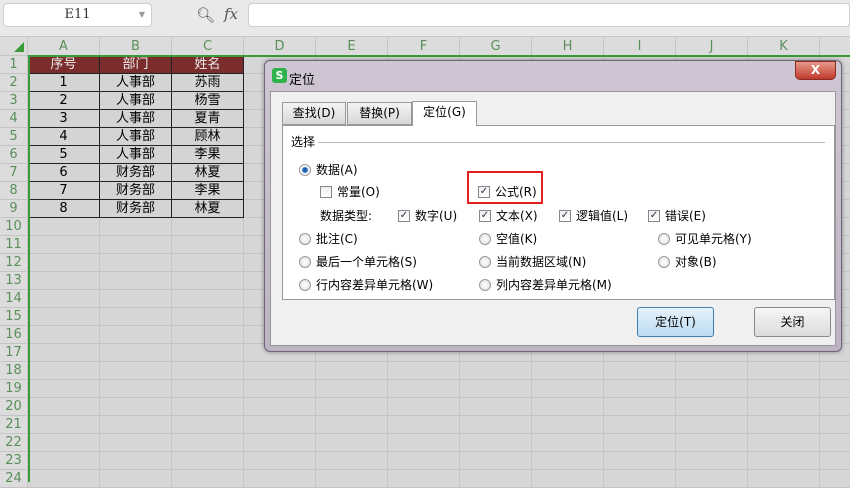  I want to click on column-header: D, so click(280, 46).